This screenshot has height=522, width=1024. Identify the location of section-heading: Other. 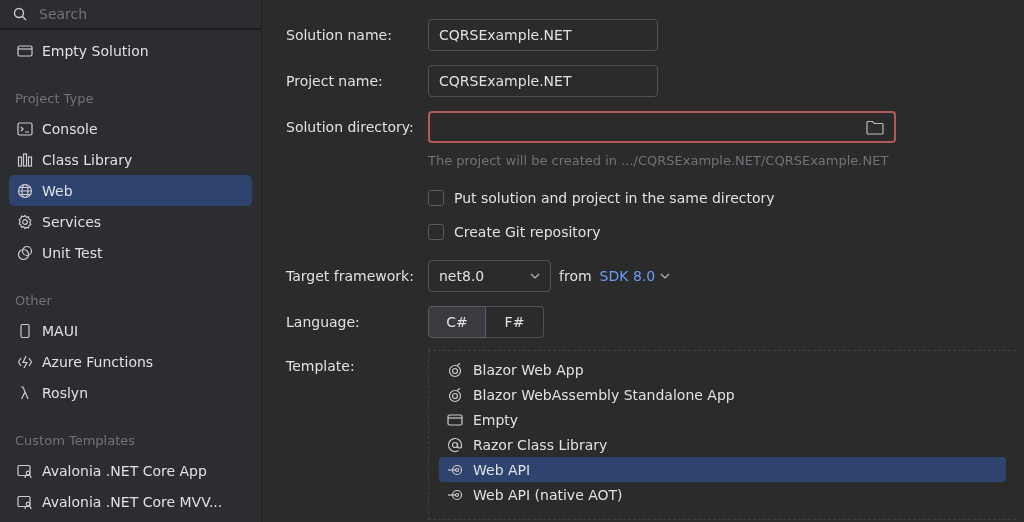
(34, 300).